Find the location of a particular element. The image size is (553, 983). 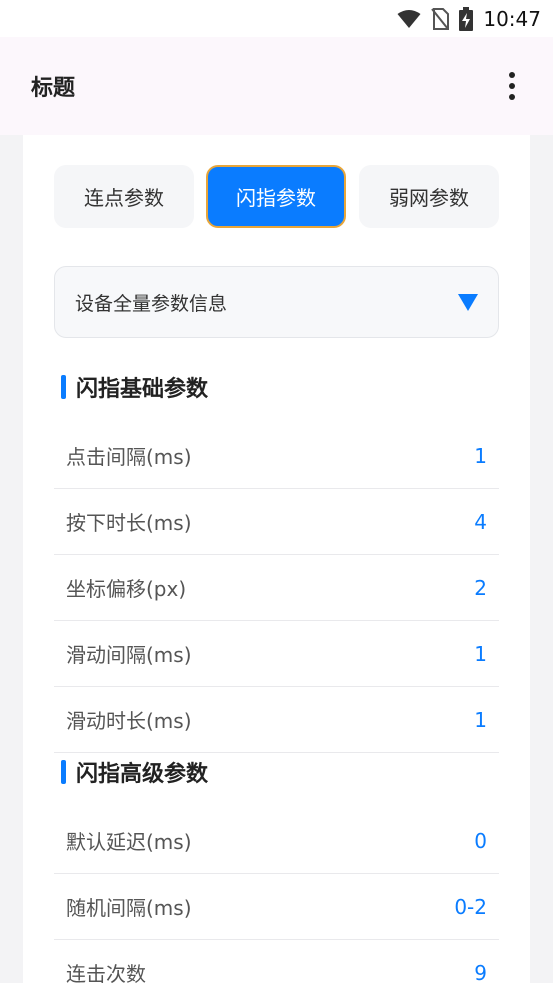

param-row: 随机间隔(ms) 0-2 is located at coordinates (276, 907).